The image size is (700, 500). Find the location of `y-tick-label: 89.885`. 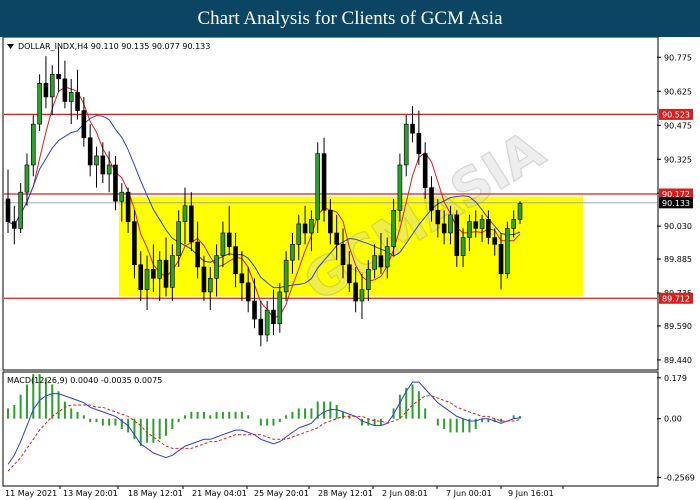

y-tick-label: 89.885 is located at coordinates (678, 259).